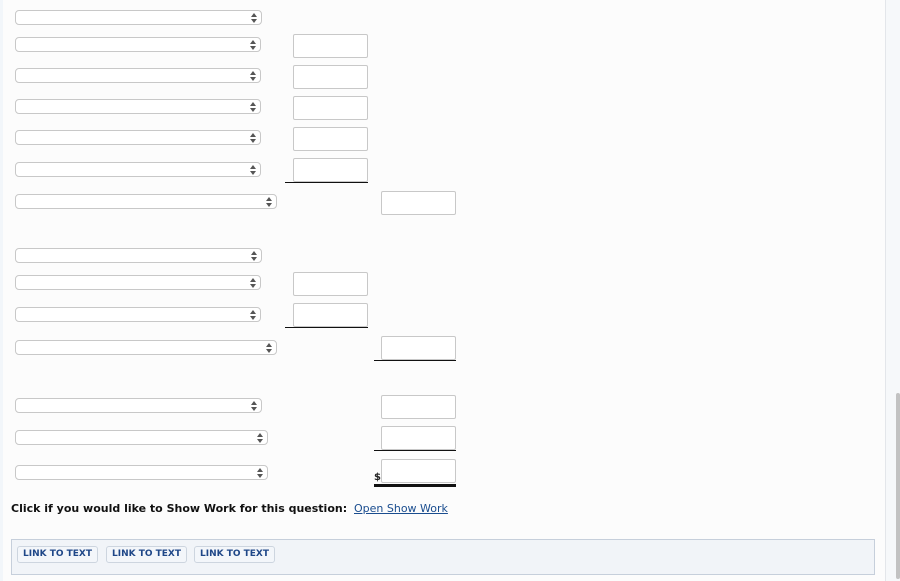 Image resolution: width=900 pixels, height=581 pixels. What do you see at coordinates (443, 557) in the screenshot?
I see `link-to-text-bar: LINK TO TEXT LINK TO TEXT LINK TO TEXT` at bounding box center [443, 557].